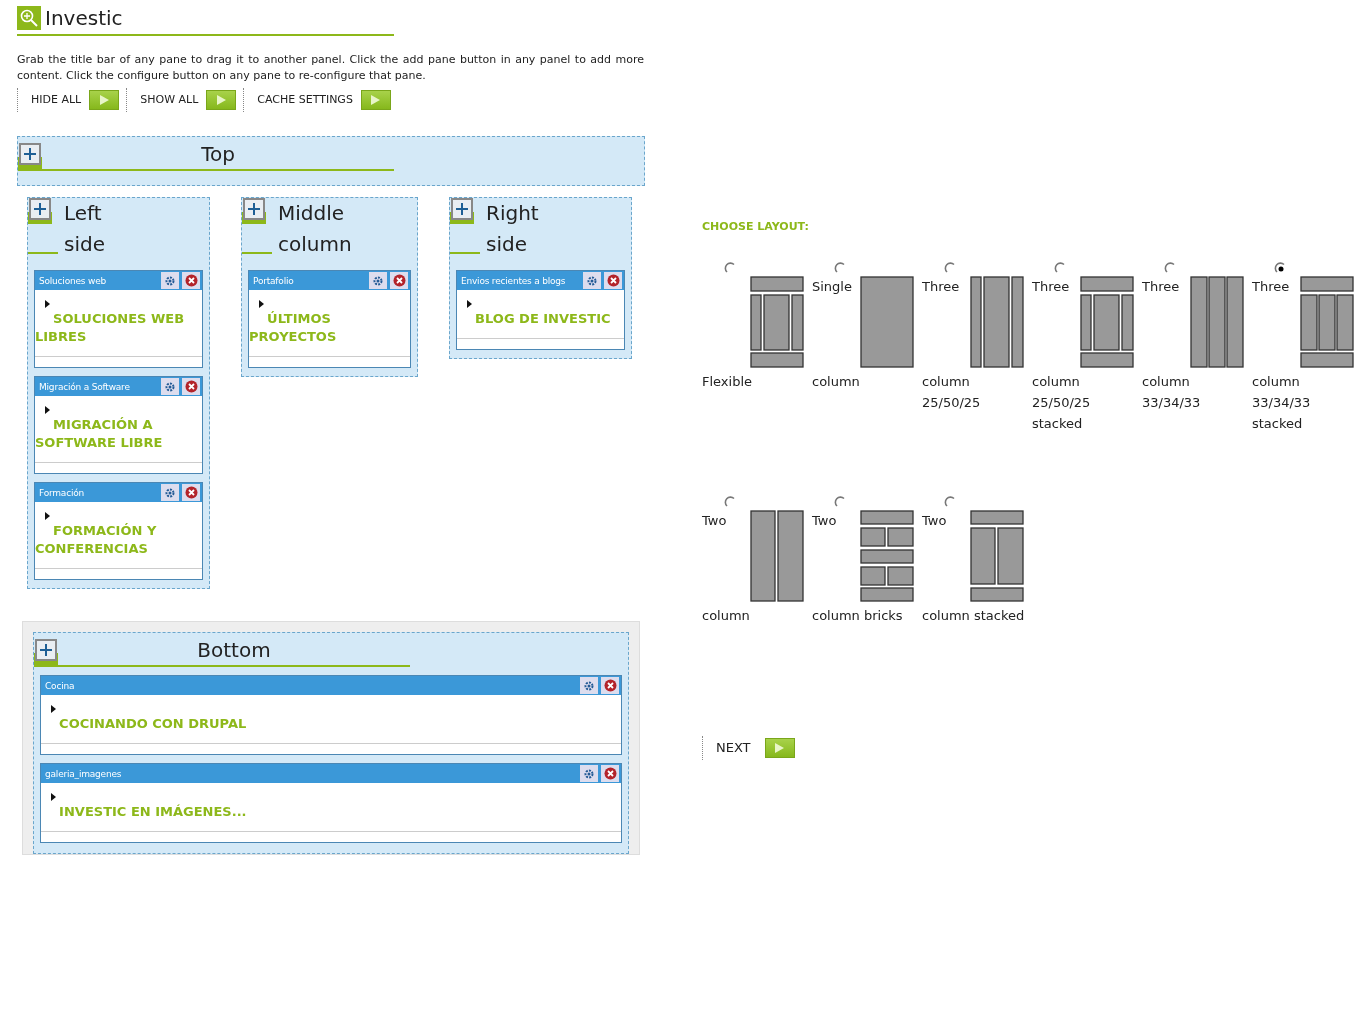 The image size is (1365, 1023). What do you see at coordinates (234, 650) in the screenshot?
I see `region-title: Bottom` at bounding box center [234, 650].